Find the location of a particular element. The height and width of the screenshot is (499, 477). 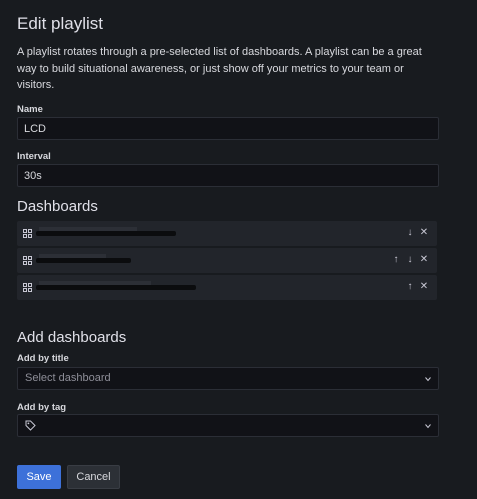

tag-icon is located at coordinates (30, 425).